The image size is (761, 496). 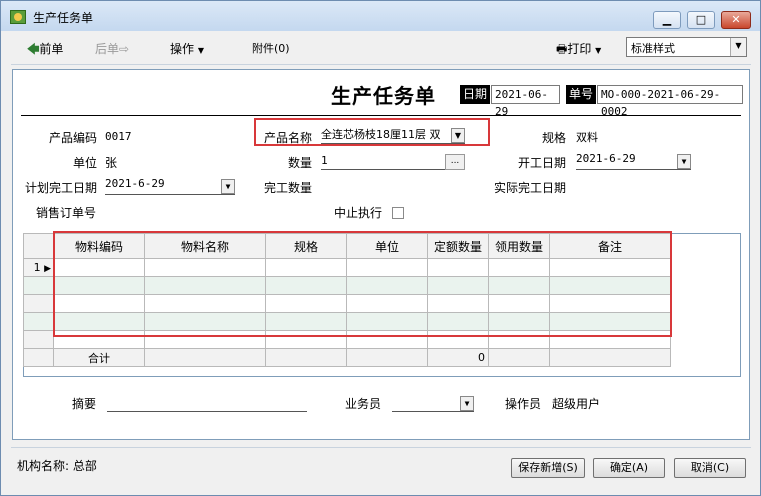 I want to click on done-qty-label: 完工数量, so click(x=288, y=188).